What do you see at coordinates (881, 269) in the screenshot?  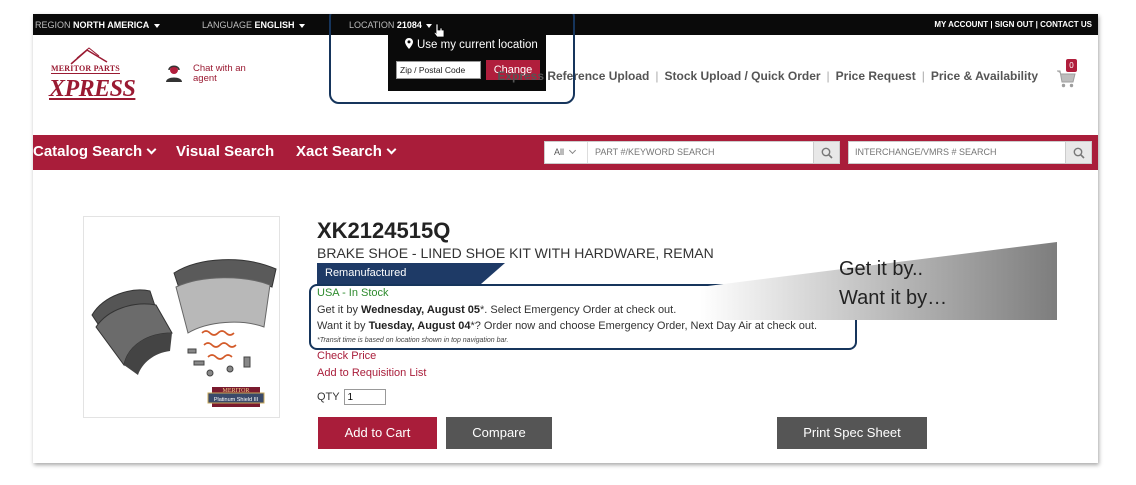 I see `callout-line-1: Get it by..` at bounding box center [881, 269].